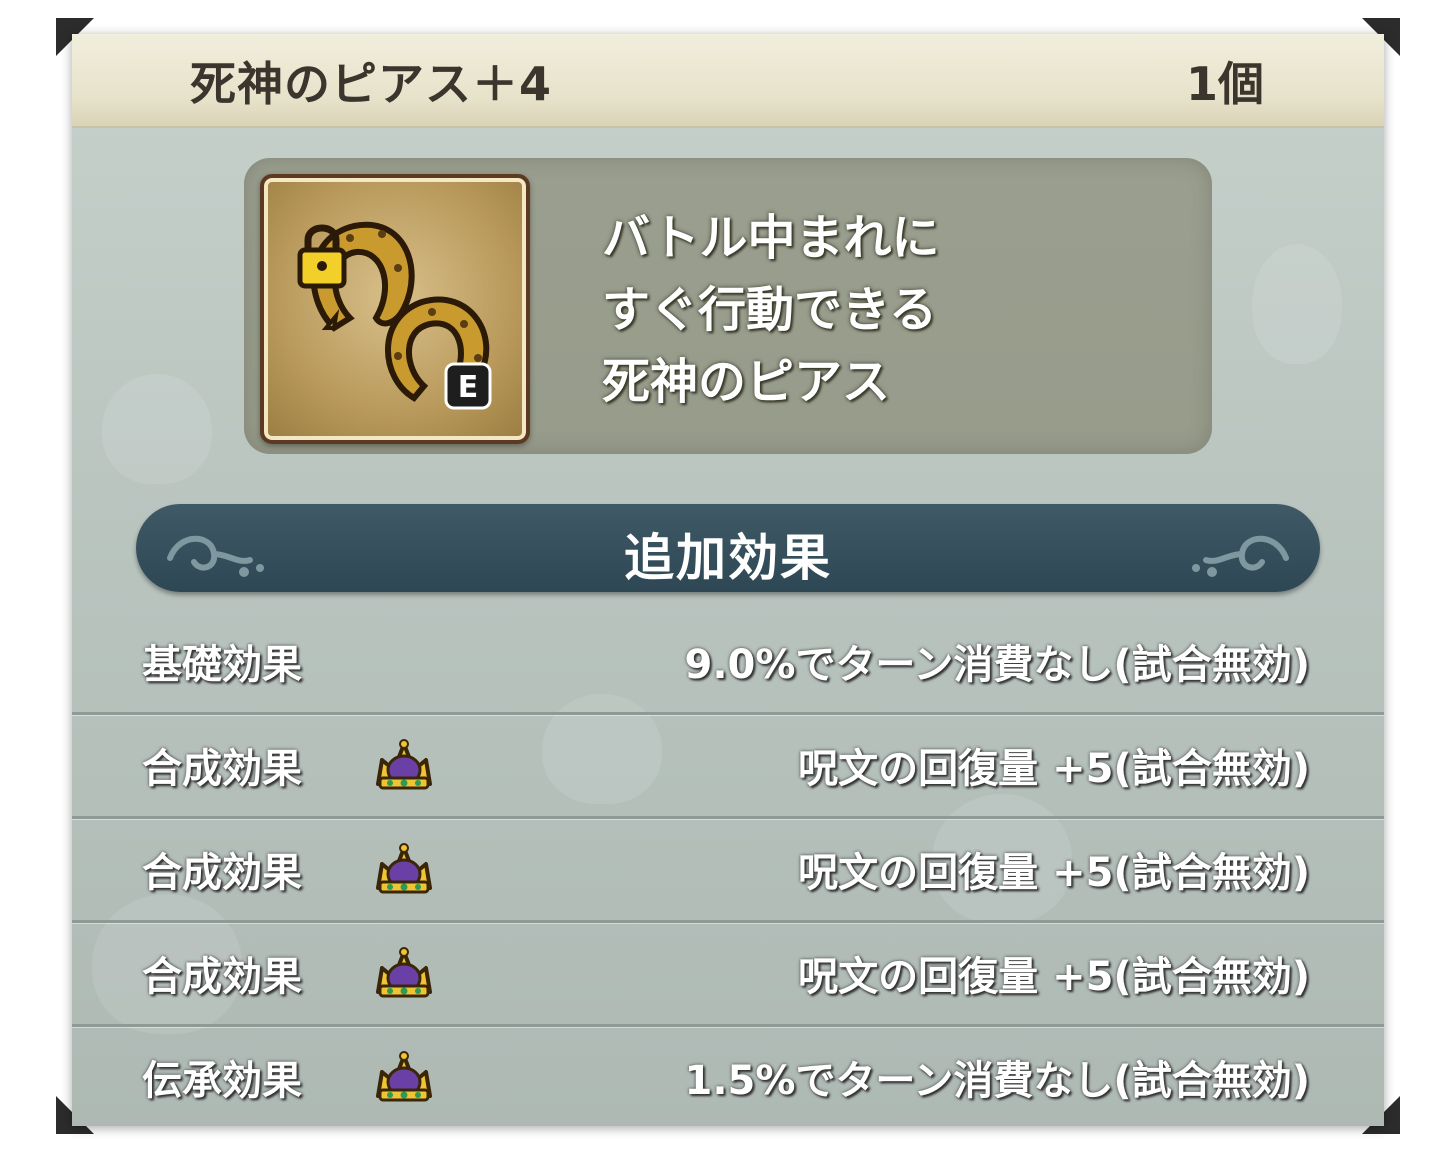  I want to click on effect-row-synthesis-1: 合成効果 呪文の回復量 +5(試合無効), so click(728, 765).